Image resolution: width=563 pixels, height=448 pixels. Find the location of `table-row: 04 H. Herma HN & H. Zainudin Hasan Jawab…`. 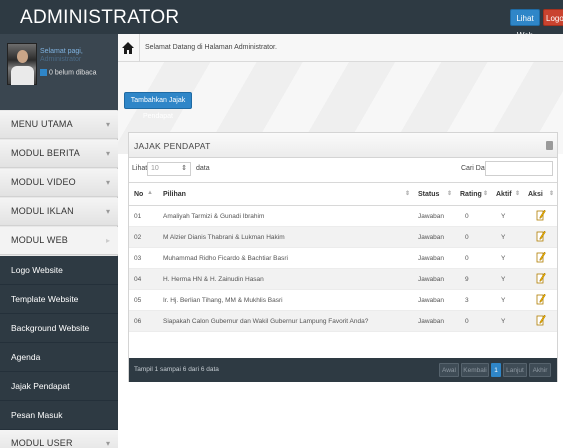

table-row: 04 H. Herma HN & H. Zainudin Hasan Jawab… is located at coordinates (343, 279).